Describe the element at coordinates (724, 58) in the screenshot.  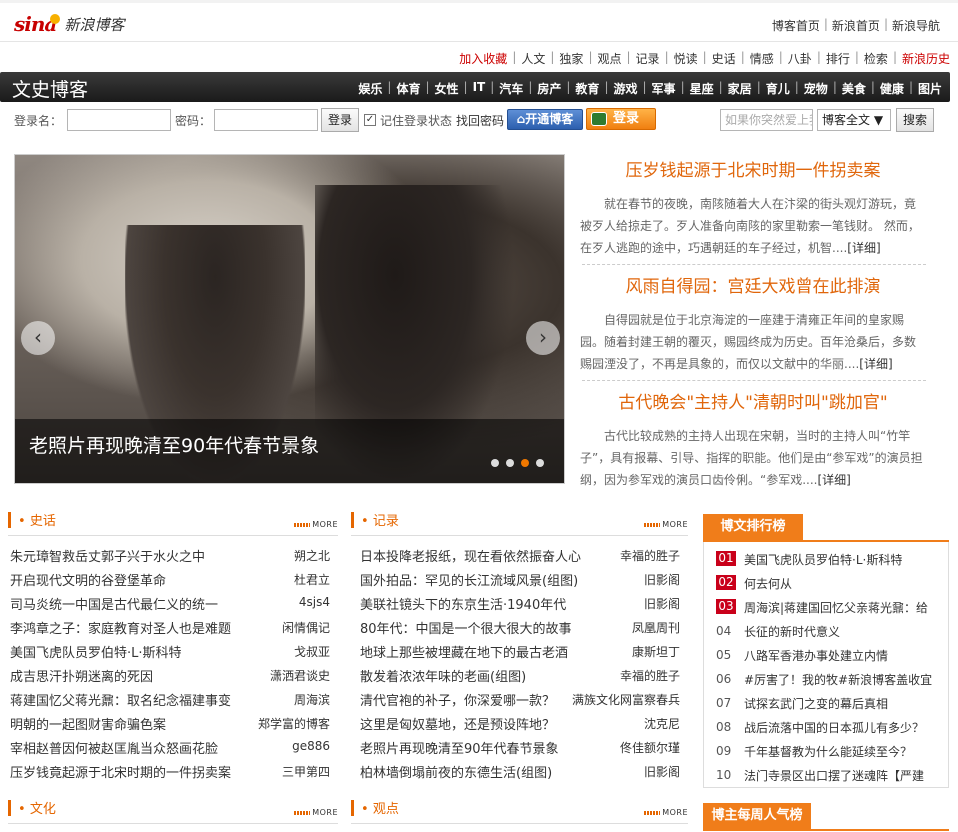
I see `subnav-item: 史话` at that location.